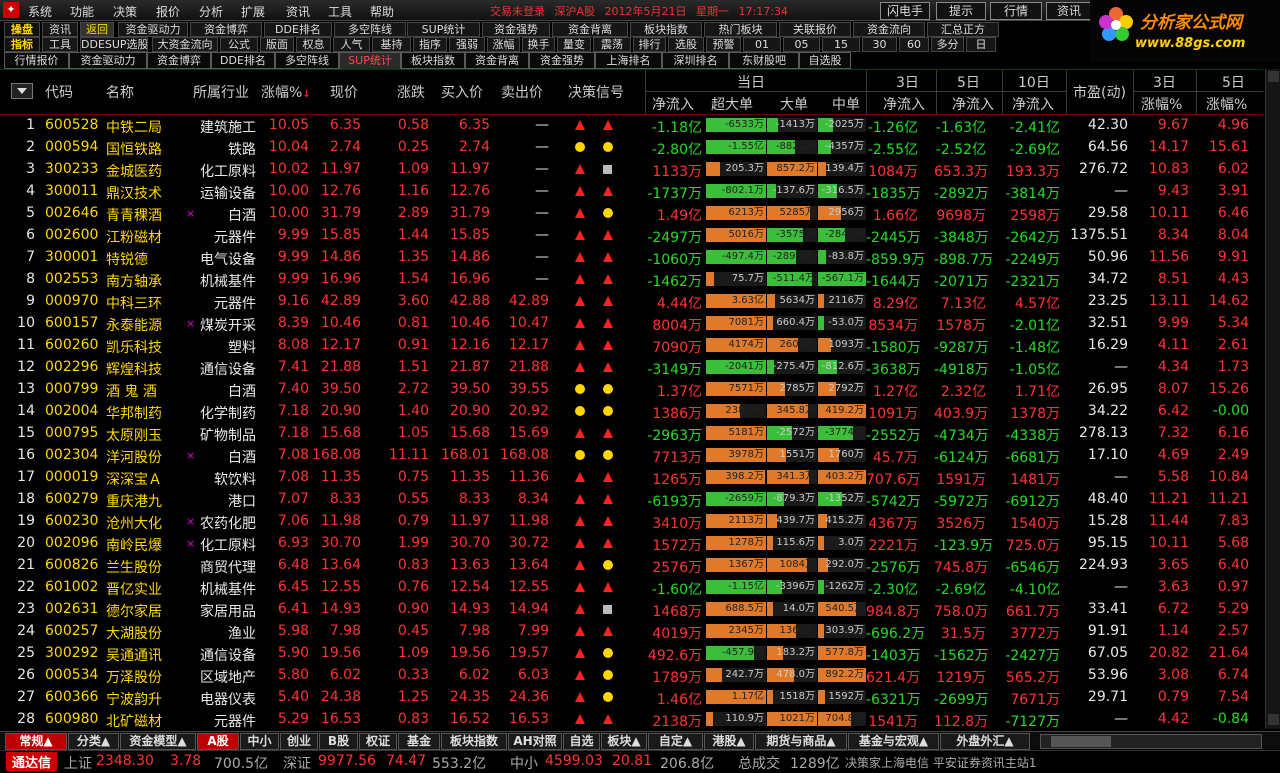 This screenshot has height=773, width=1280. I want to click on toolbar-button: 基持, so click(391, 44).